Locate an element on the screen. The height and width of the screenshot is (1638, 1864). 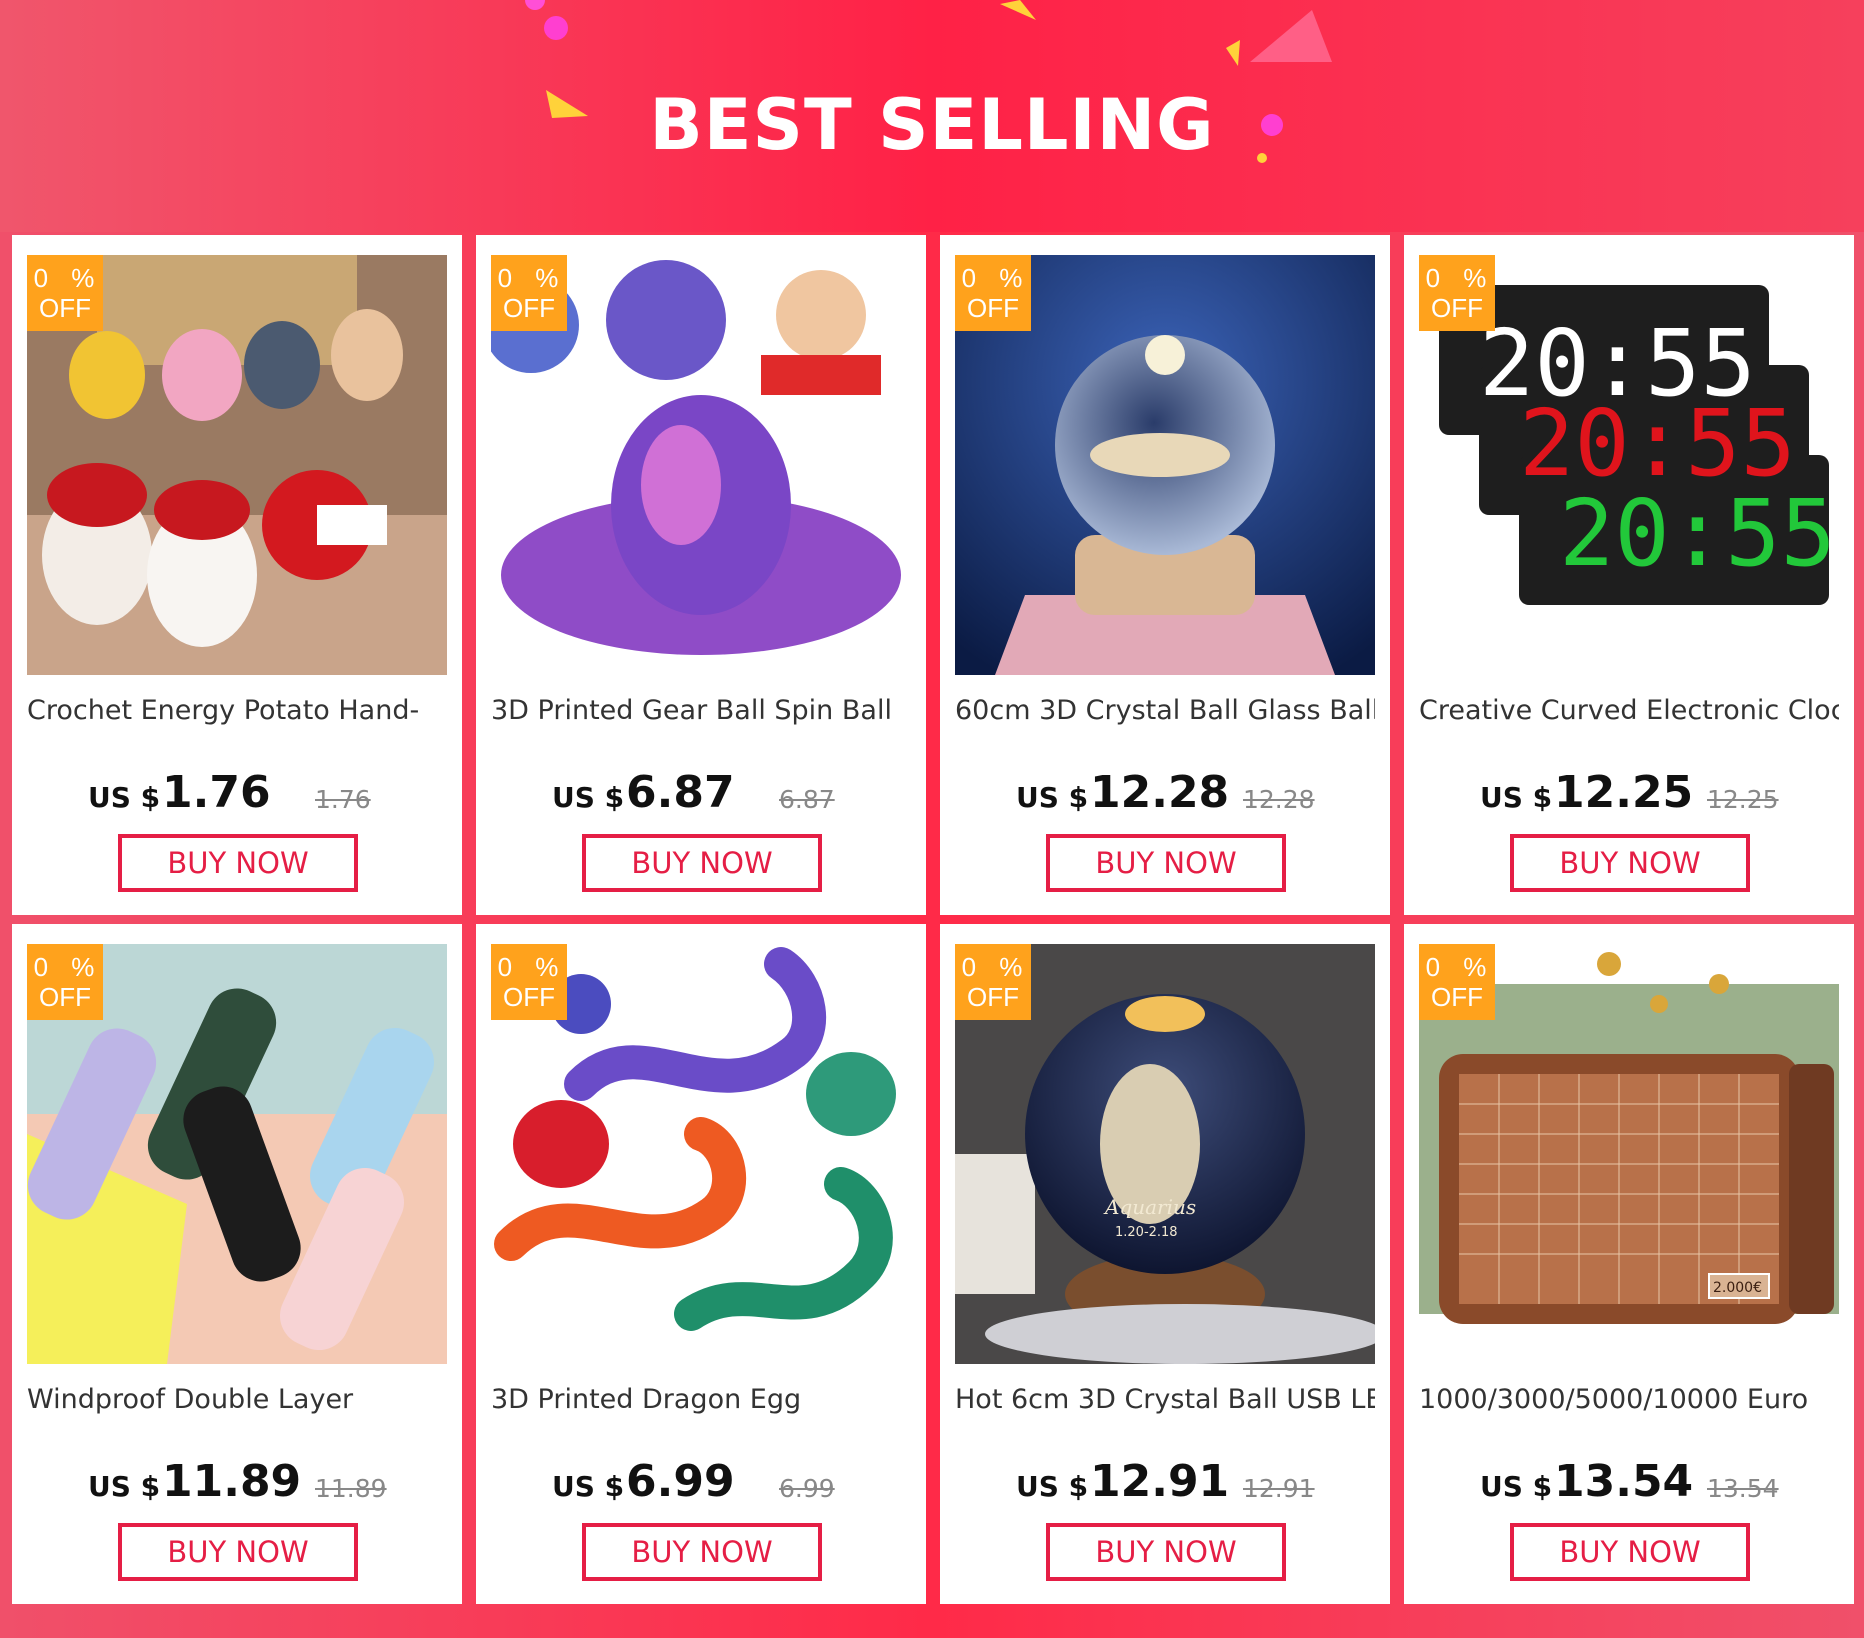
sale-price: 11.89 is located at coordinates (232, 1481).